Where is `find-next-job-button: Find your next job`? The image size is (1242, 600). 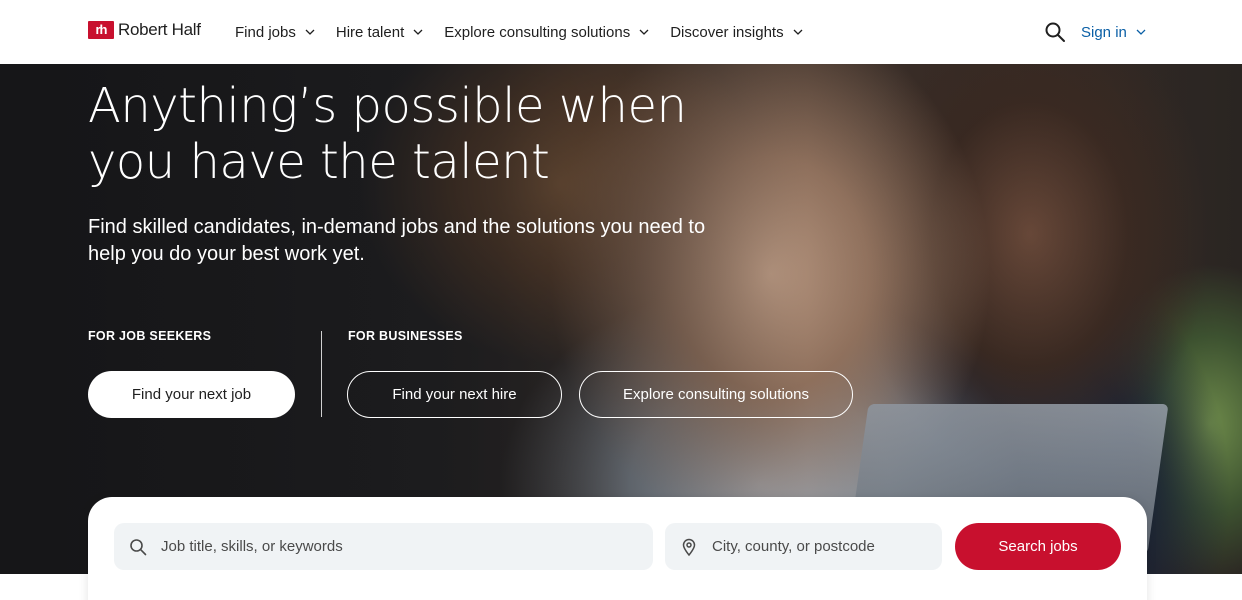
find-next-job-button: Find your next job is located at coordinates (191, 394).